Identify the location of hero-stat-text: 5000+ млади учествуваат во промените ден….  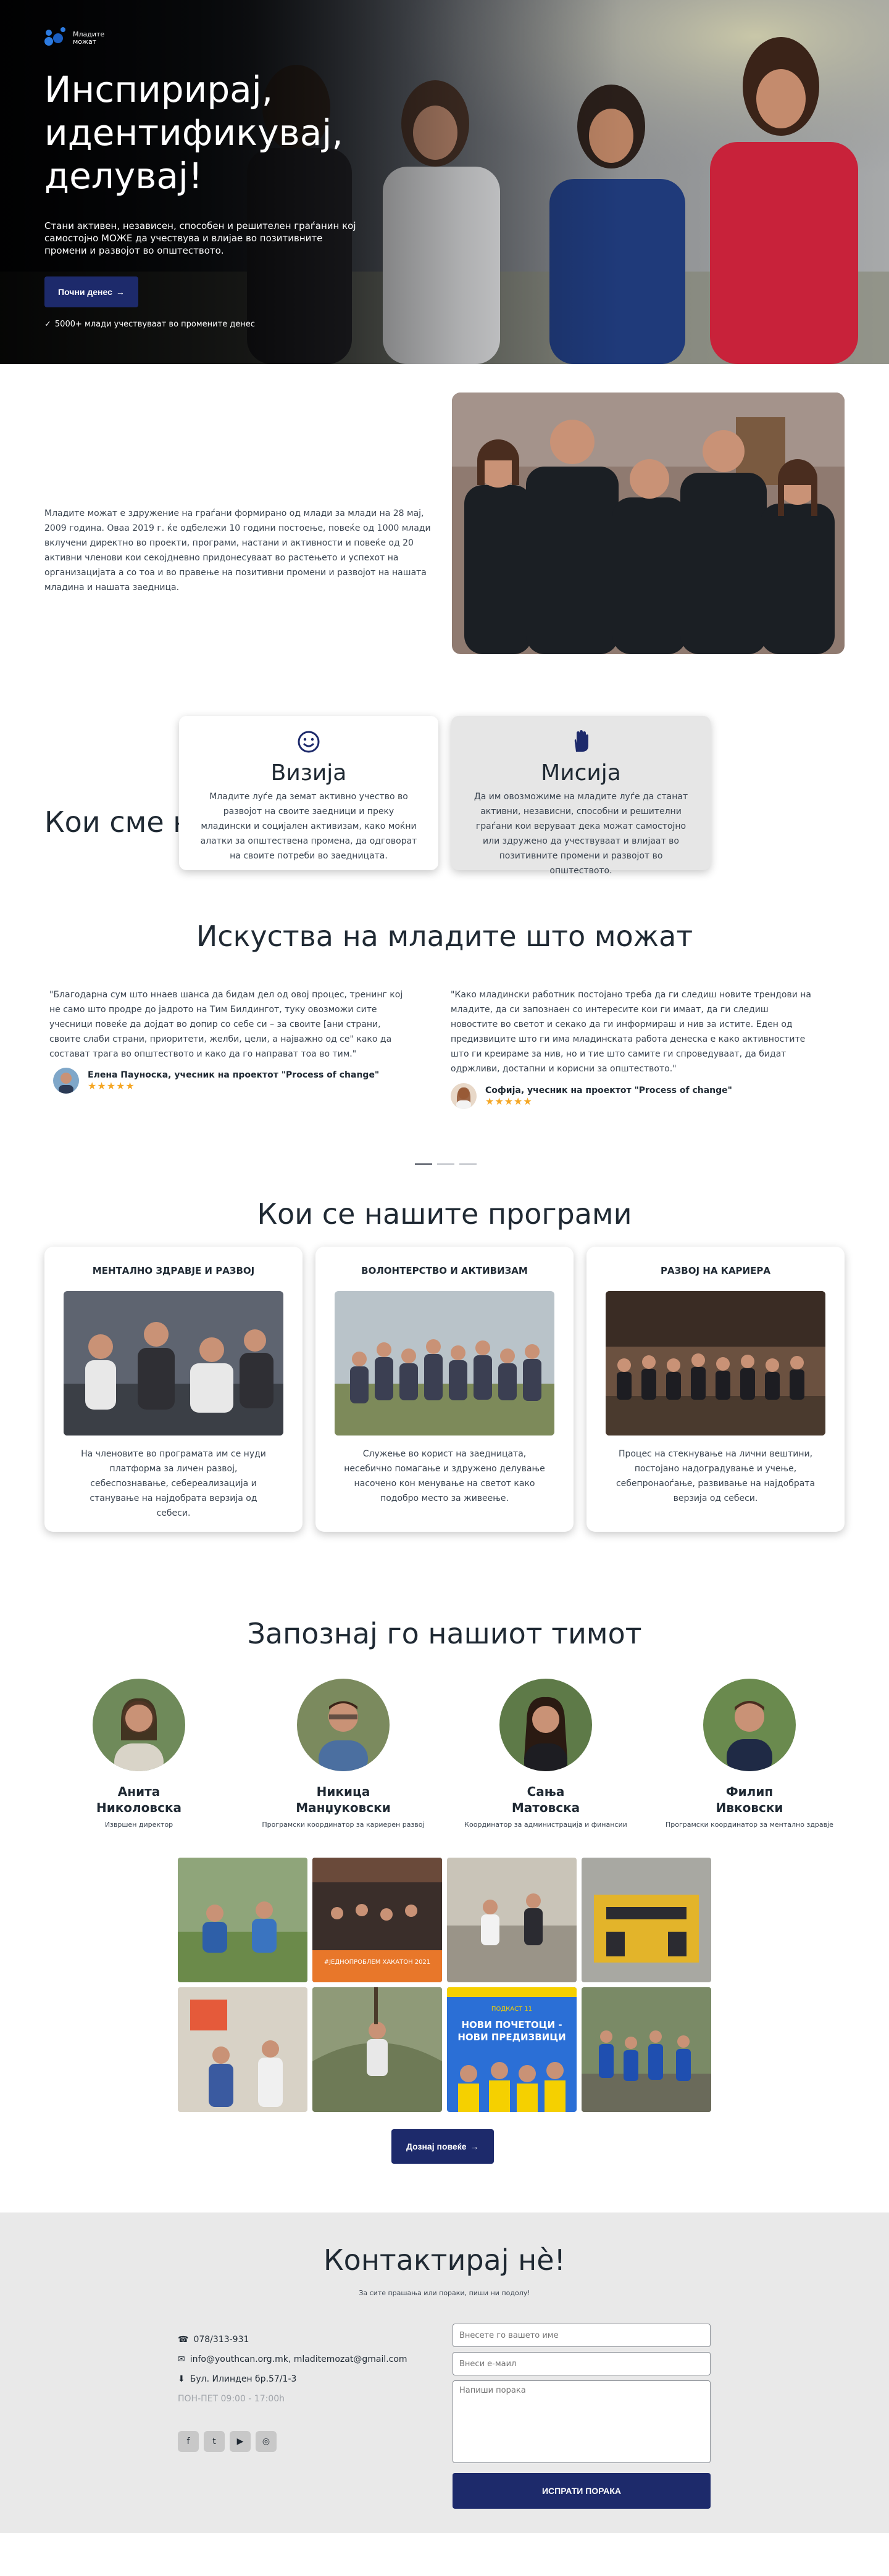
(154, 324).